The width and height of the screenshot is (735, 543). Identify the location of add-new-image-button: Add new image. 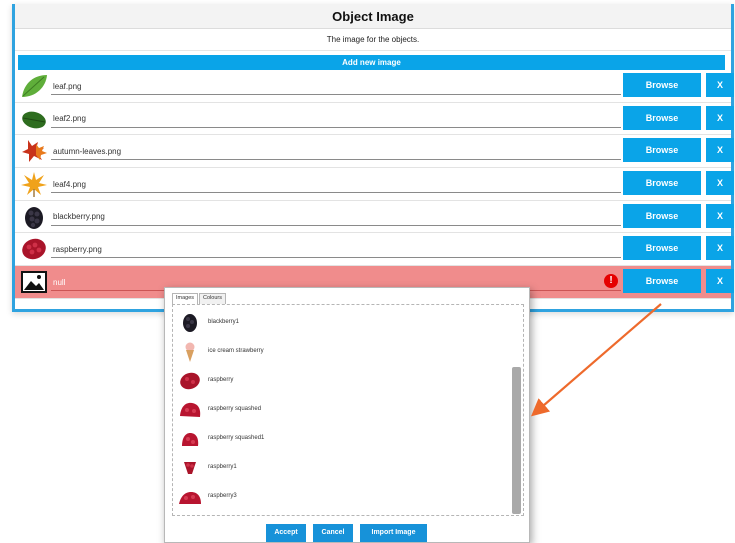
(371, 62).